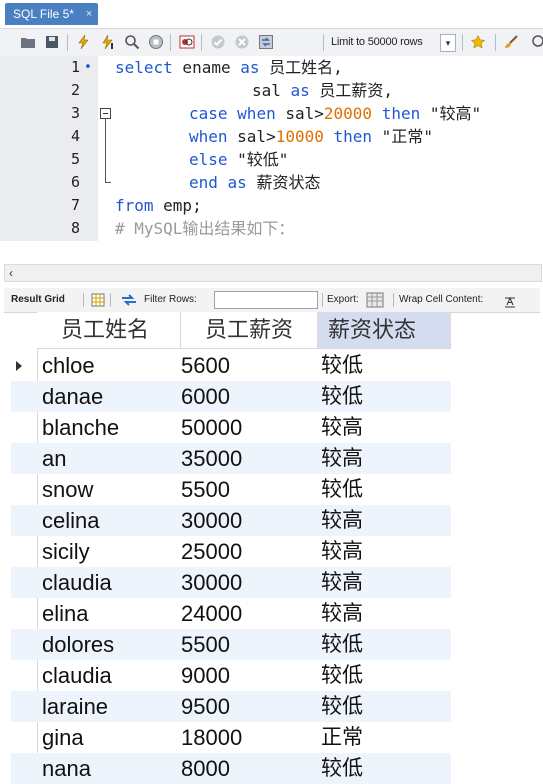 Image resolution: width=543 pixels, height=784 pixels. Describe the element at coordinates (156, 42) in the screenshot. I see `stop-icon` at that location.